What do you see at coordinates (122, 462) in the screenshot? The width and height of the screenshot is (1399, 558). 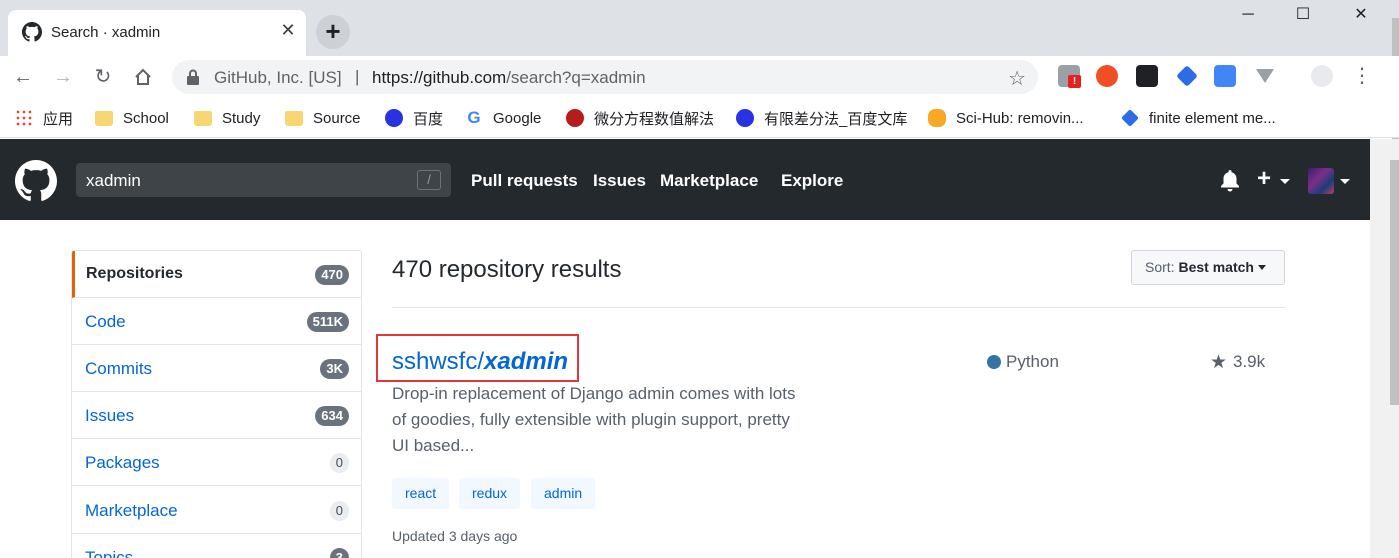 I see `menu-item-label: Packages` at bounding box center [122, 462].